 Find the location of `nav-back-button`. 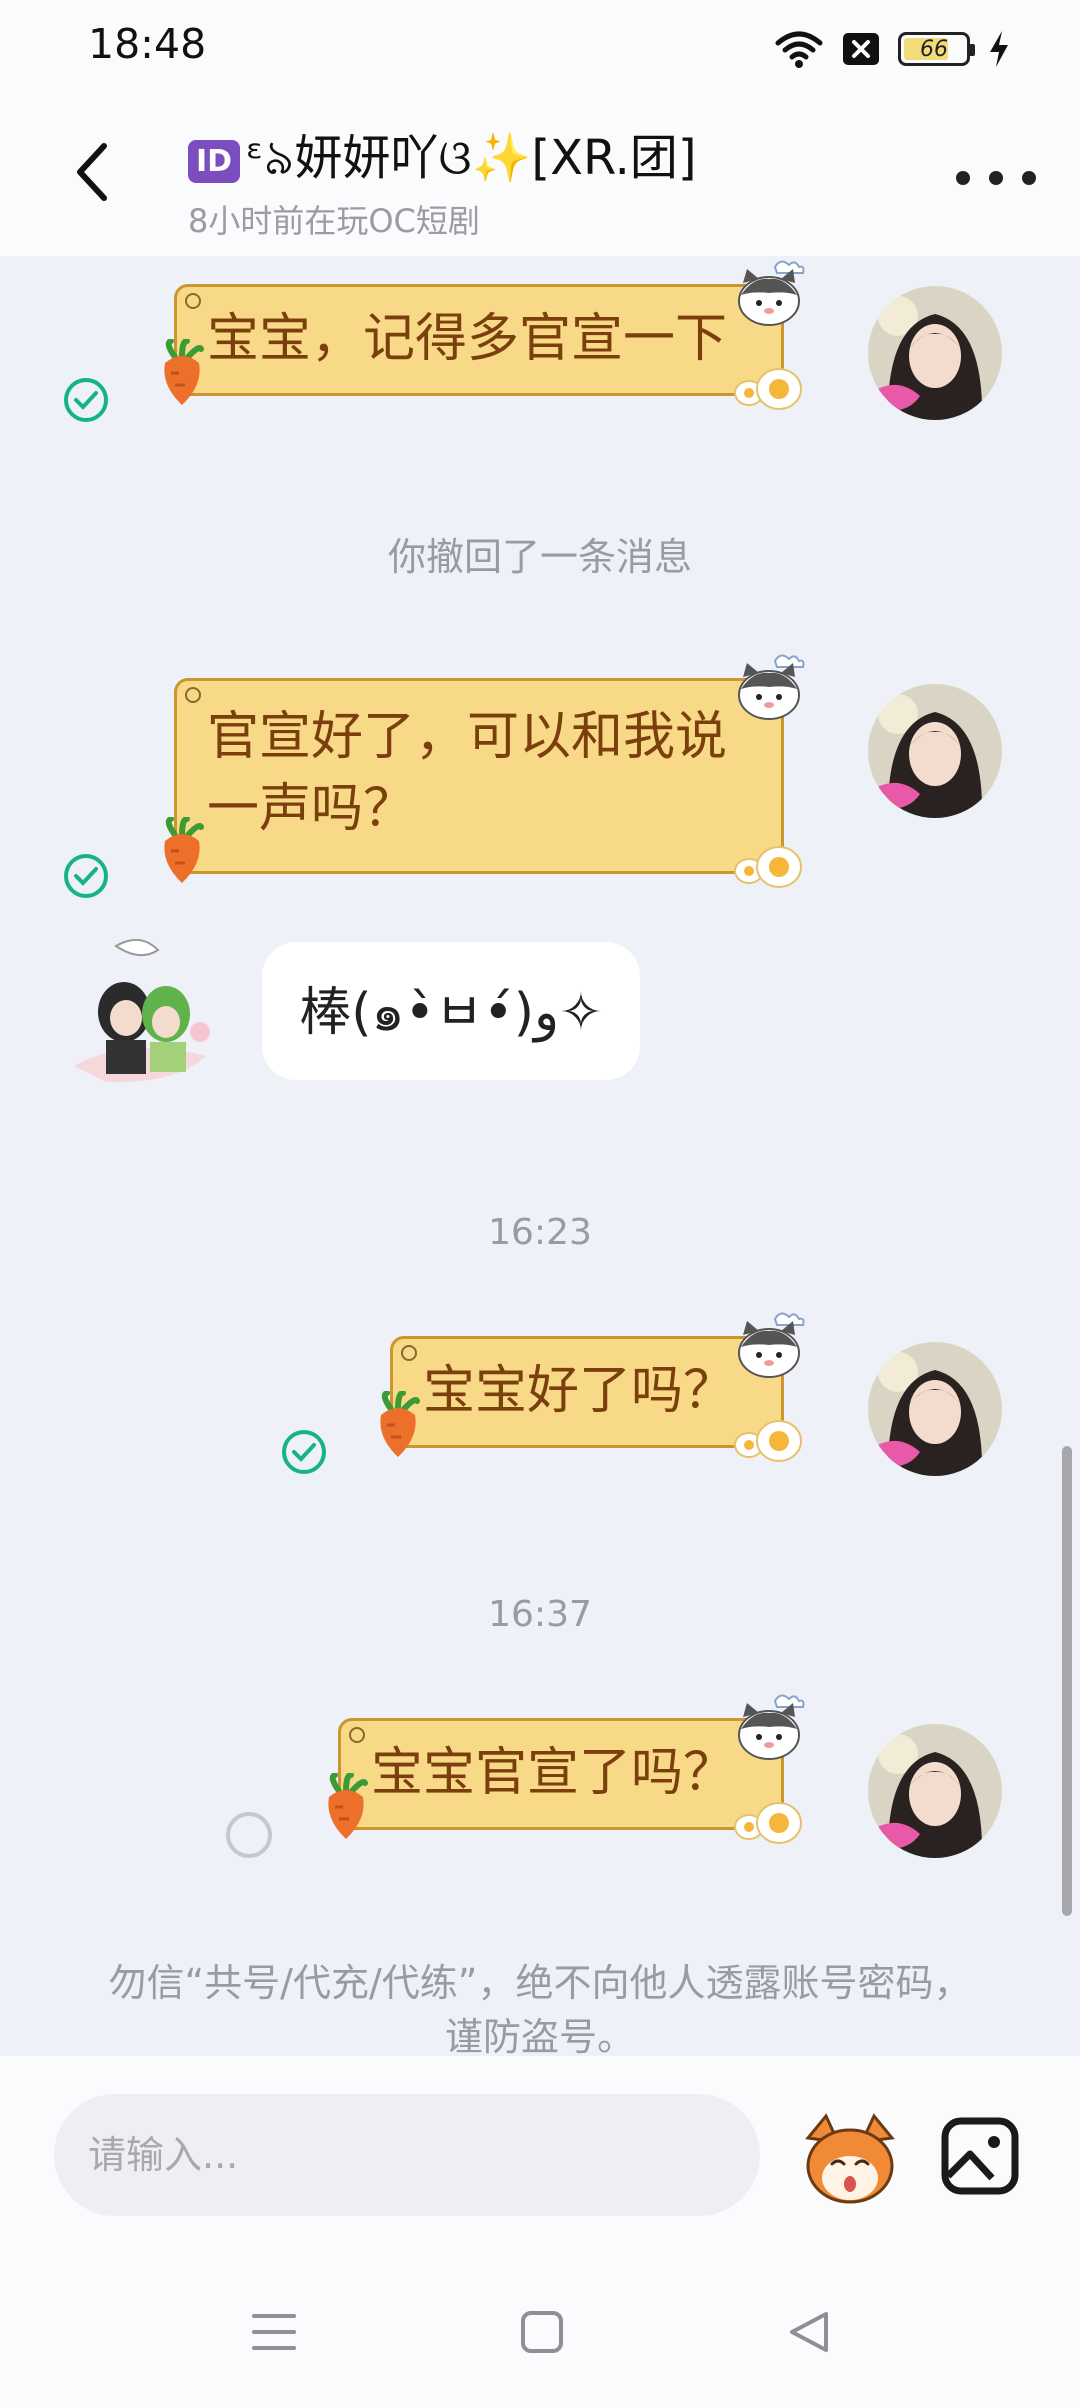

nav-back-button is located at coordinates (810, 2332).